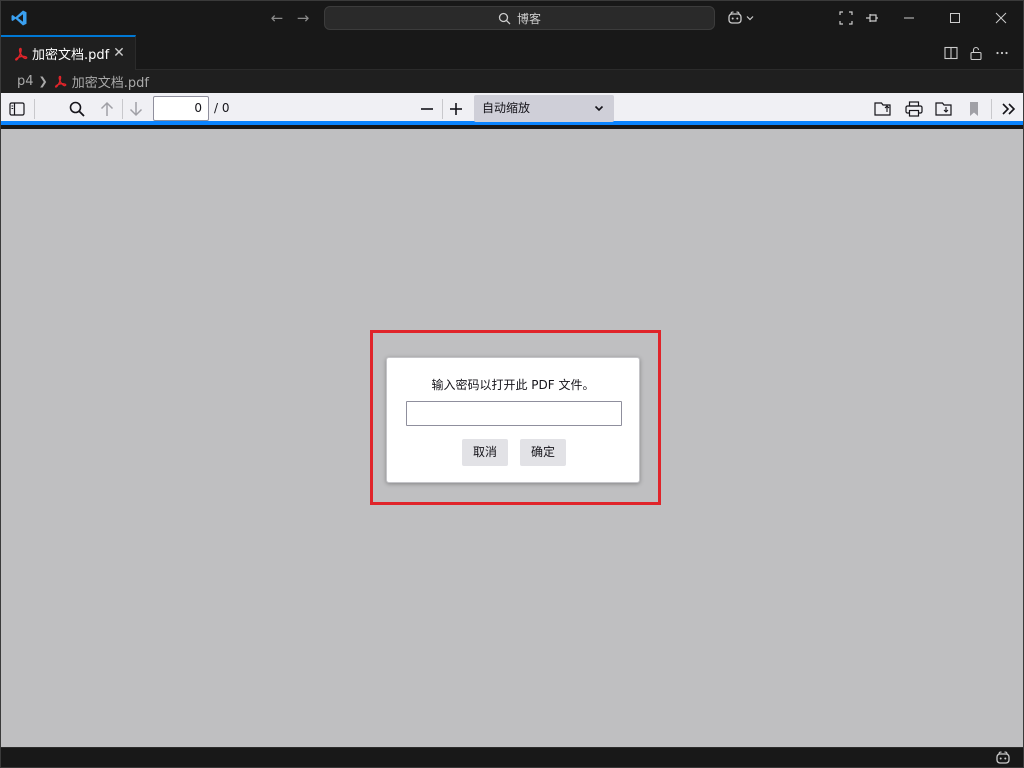 The height and width of the screenshot is (768, 1024). Describe the element at coordinates (1001, 18) in the screenshot. I see `close-icon` at that location.